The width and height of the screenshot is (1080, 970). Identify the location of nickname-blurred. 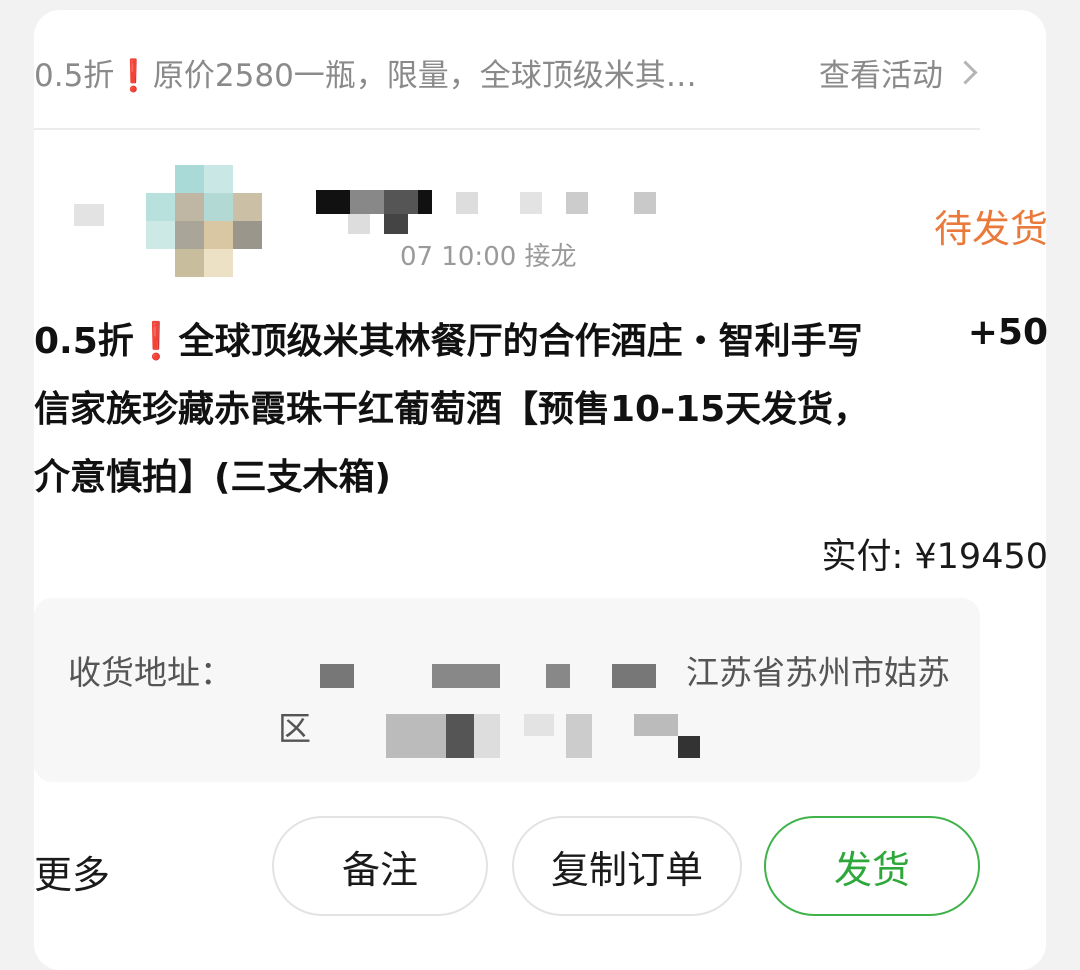
(472, 208).